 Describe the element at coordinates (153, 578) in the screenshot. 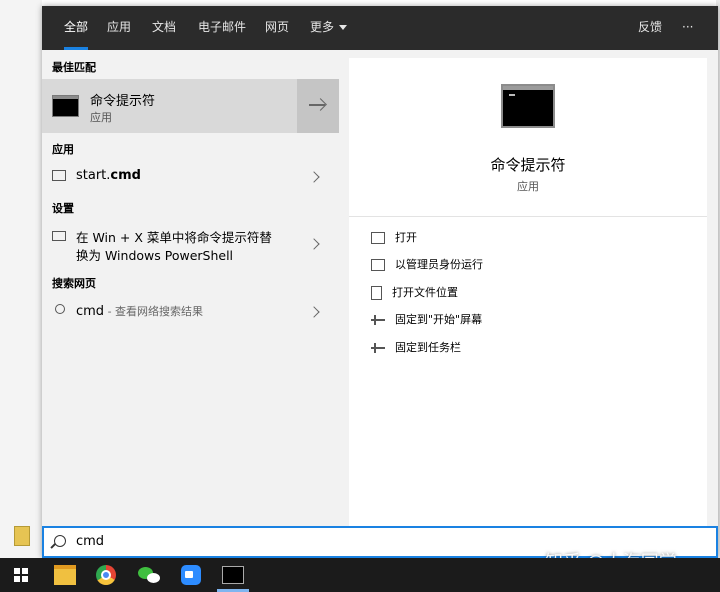

I see `wechat-bubble-small` at that location.